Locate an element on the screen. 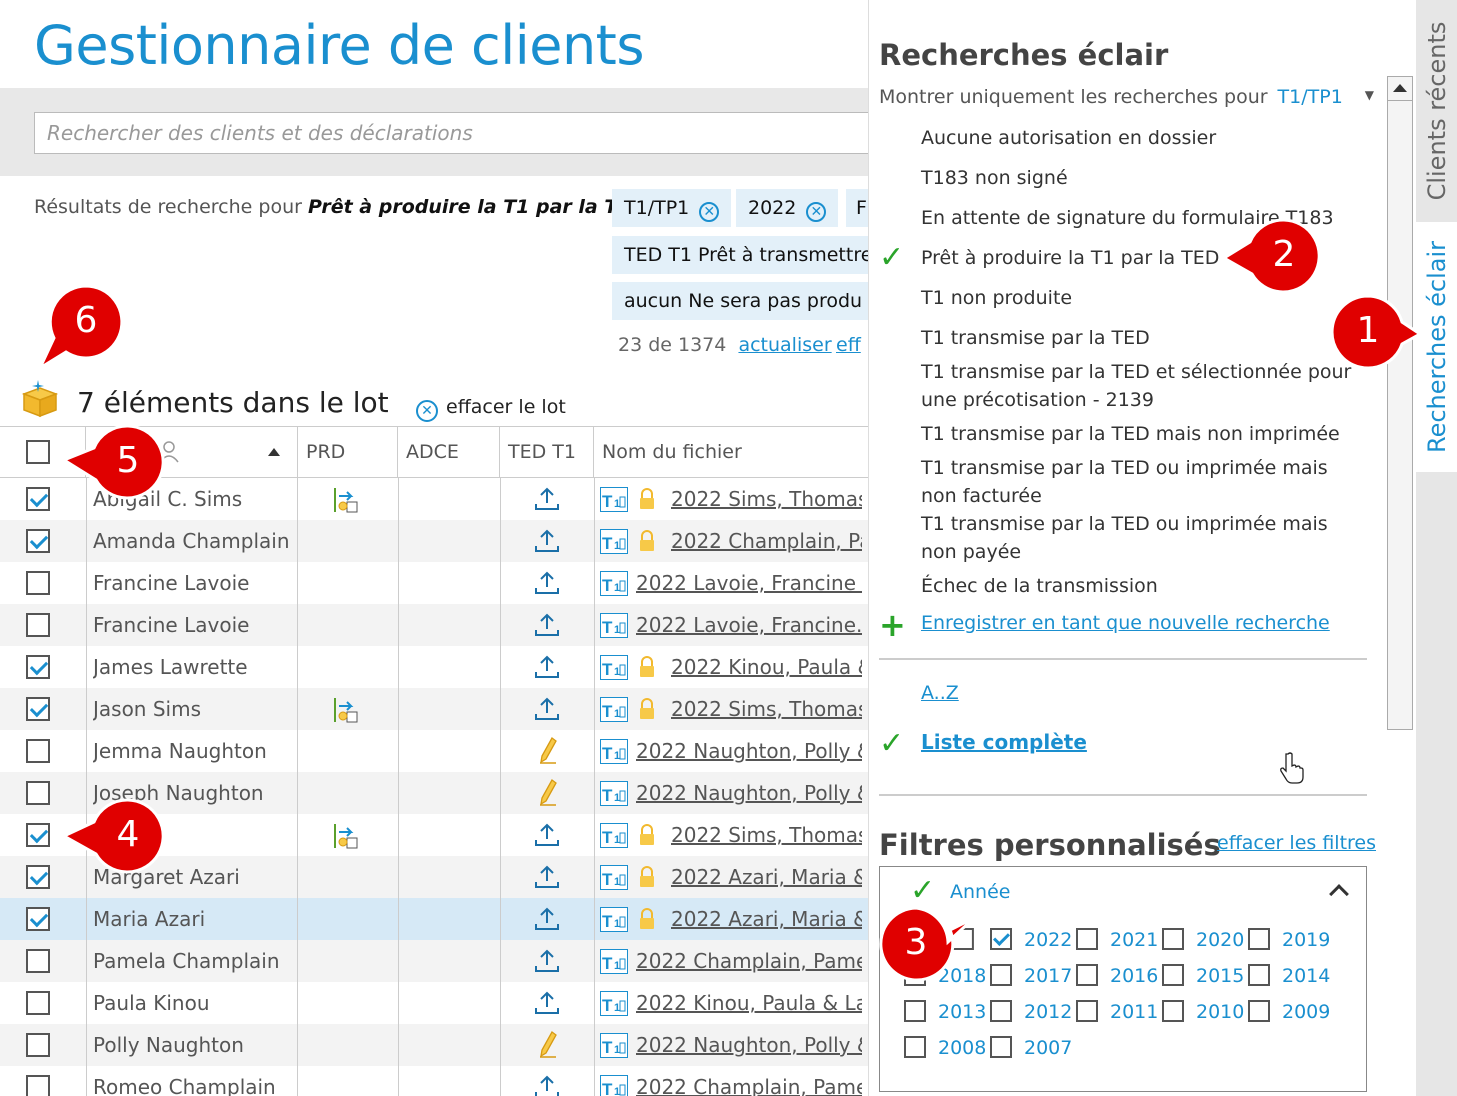  client-name: Pamela Champlain is located at coordinates (193, 961).